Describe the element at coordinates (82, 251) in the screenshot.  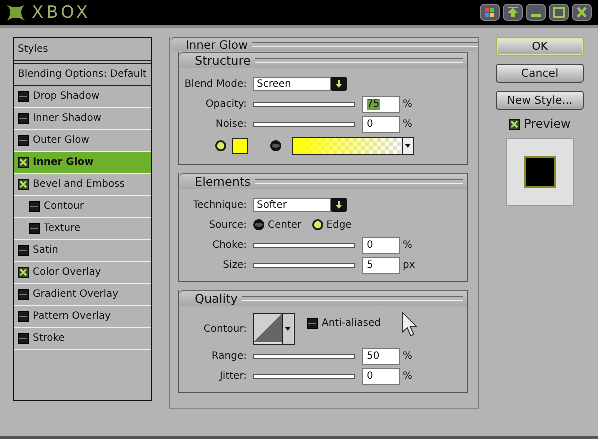
I see `style-item: Satin` at that location.